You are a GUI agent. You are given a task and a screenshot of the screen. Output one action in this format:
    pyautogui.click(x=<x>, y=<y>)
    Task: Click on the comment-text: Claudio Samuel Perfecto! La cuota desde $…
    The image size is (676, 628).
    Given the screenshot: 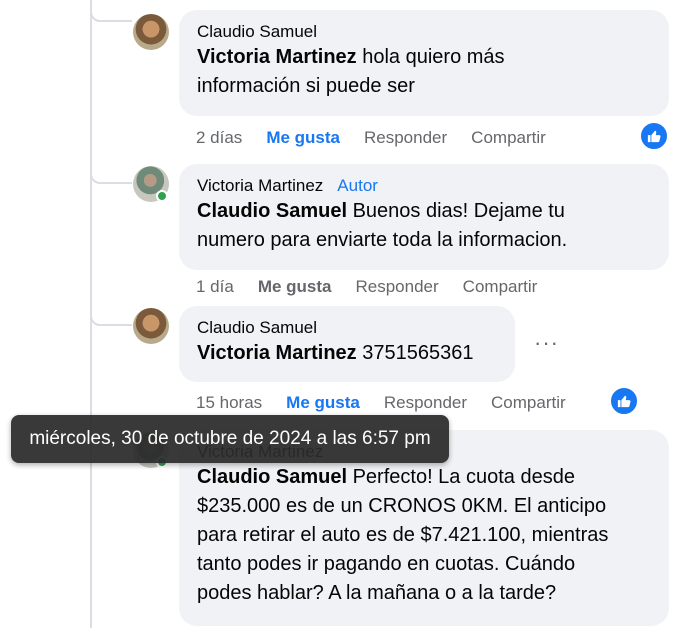 What is the action you would take?
    pyautogui.click(x=403, y=535)
    